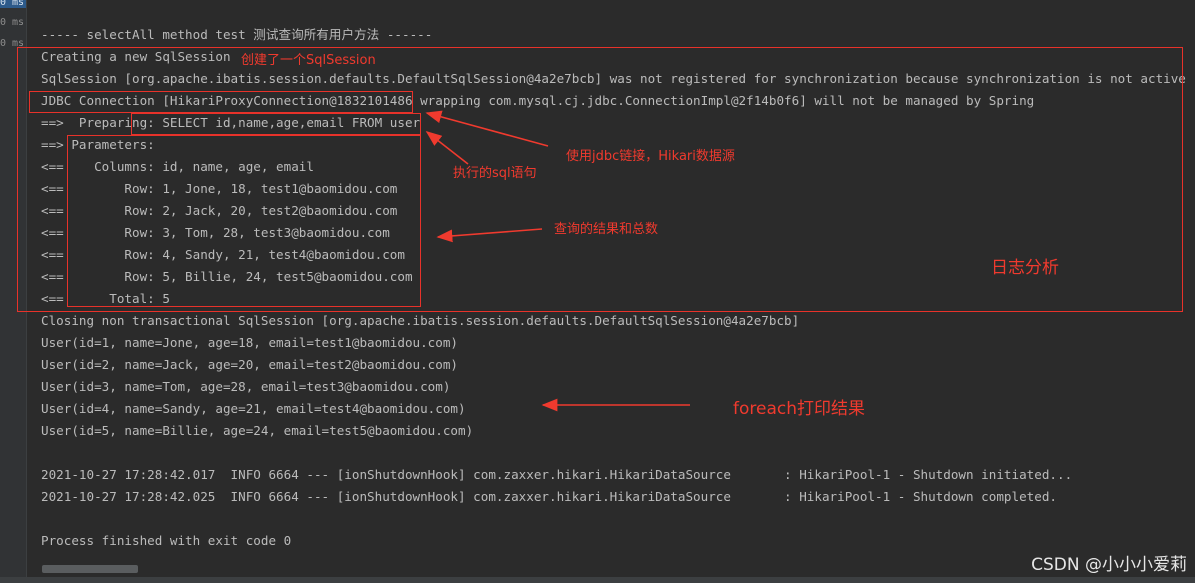 The image size is (1195, 583). Describe the element at coordinates (799, 409) in the screenshot. I see `note-foreach-print: foreach打印结果` at that location.